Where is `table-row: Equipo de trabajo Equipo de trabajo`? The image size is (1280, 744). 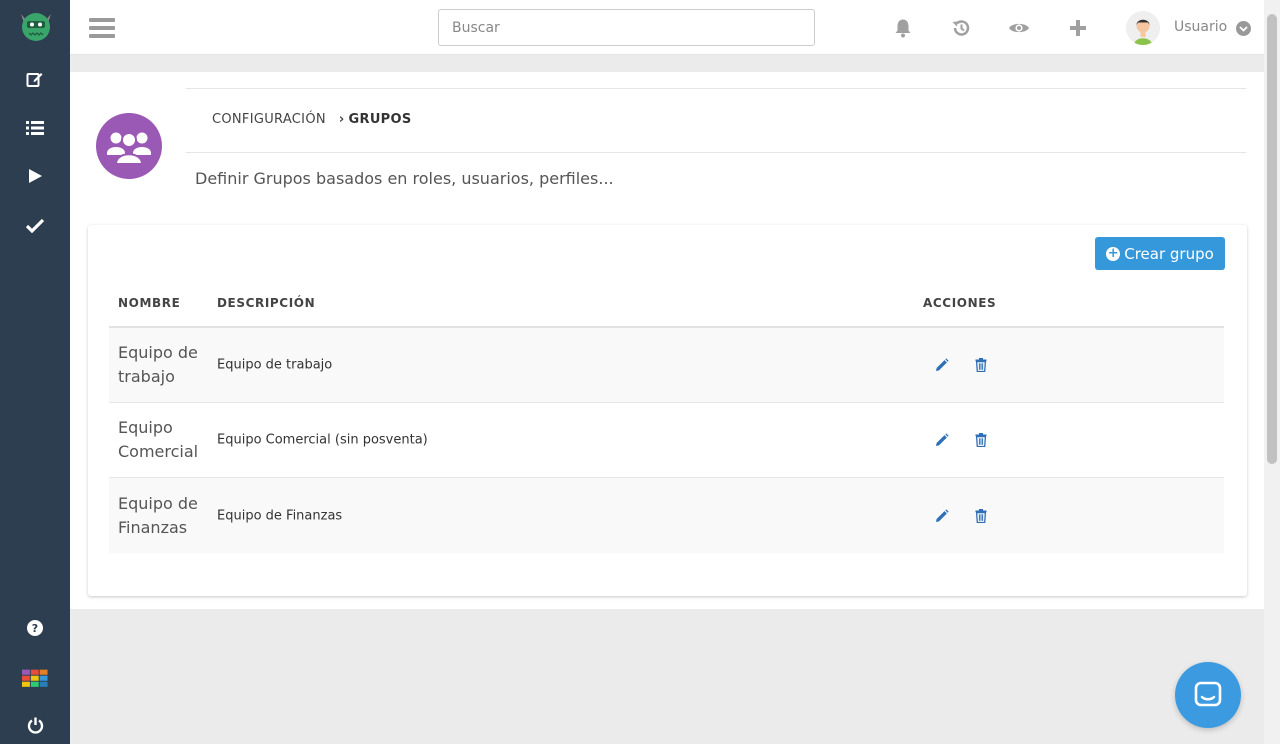
table-row: Equipo de trabajo Equipo de trabajo is located at coordinates (666, 365).